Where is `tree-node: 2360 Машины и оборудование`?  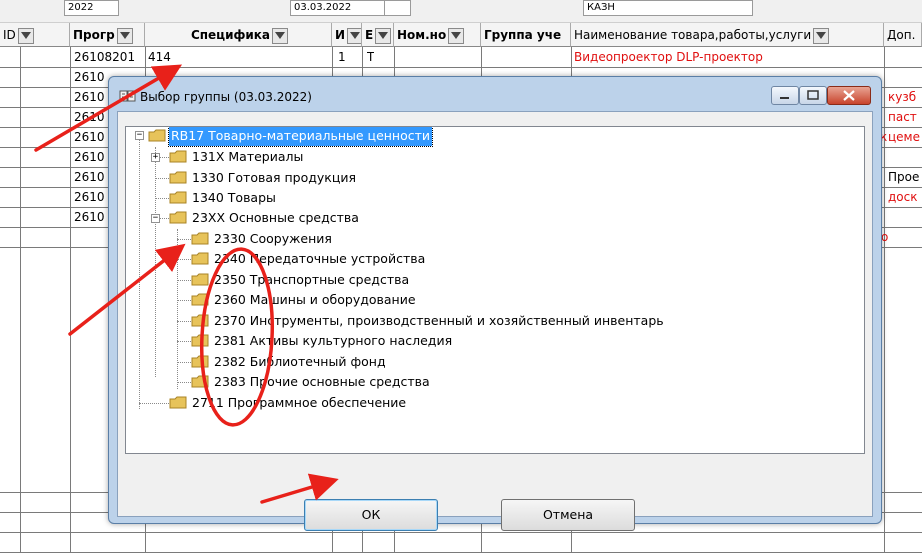 tree-node: 2360 Машины и оборудование is located at coordinates (304, 300).